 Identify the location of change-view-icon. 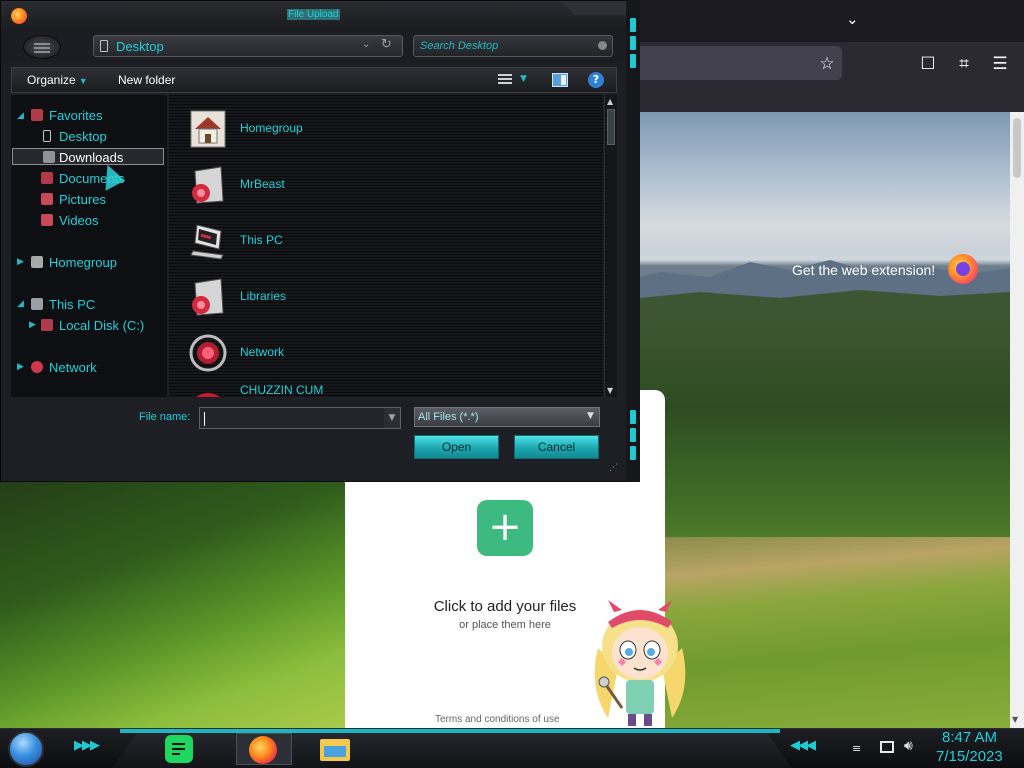
(505, 80).